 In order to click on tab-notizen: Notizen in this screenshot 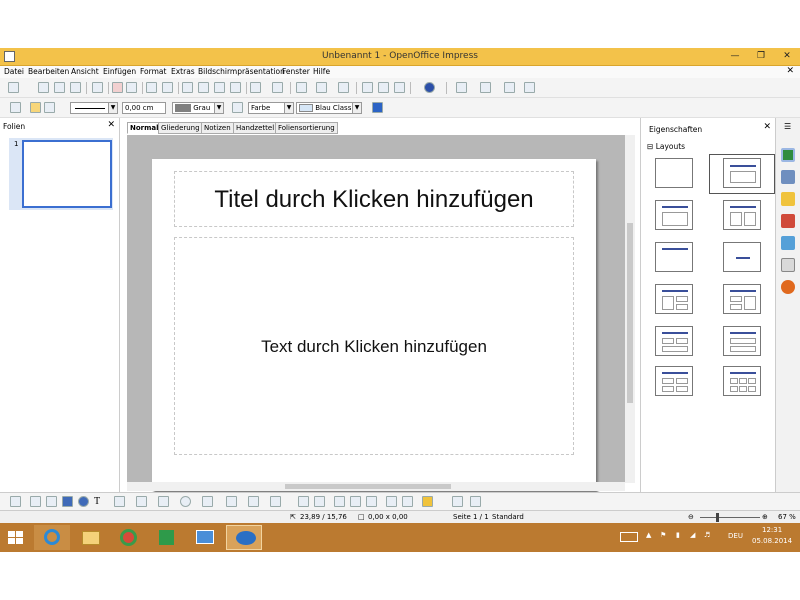, I will do `click(217, 128)`.